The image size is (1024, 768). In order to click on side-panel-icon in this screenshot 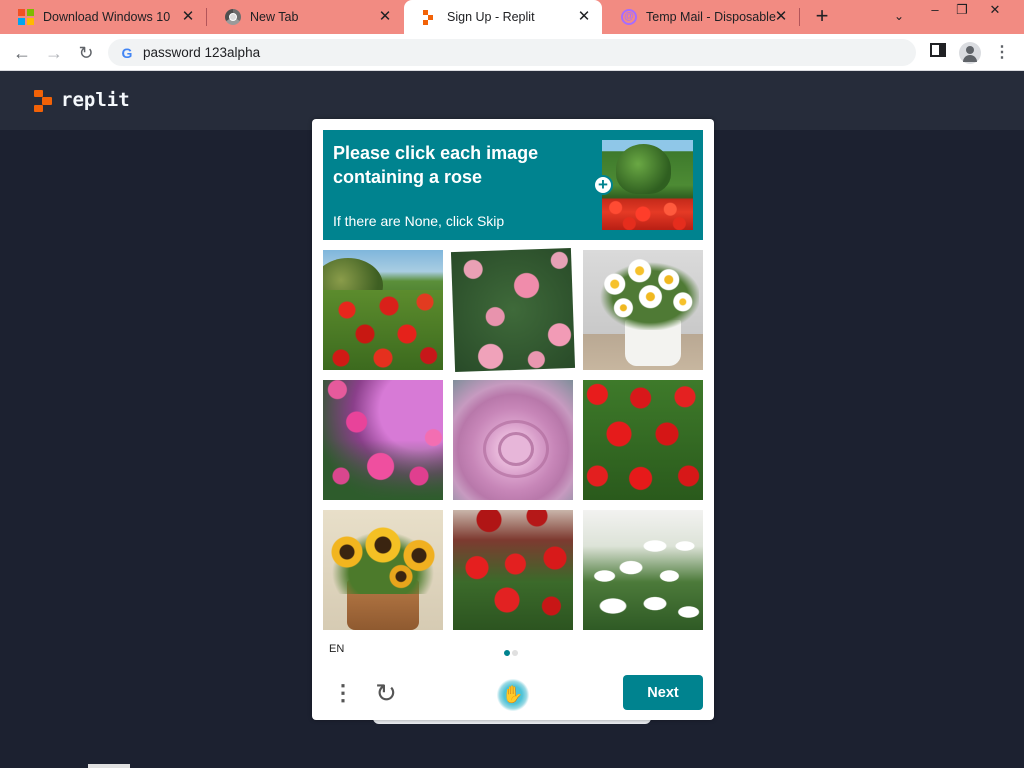, I will do `click(938, 53)`.